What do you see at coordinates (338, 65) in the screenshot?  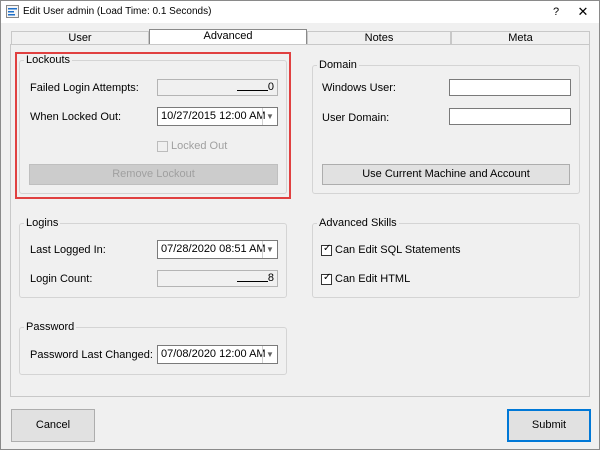 I see `domain-group-label: Domain` at bounding box center [338, 65].